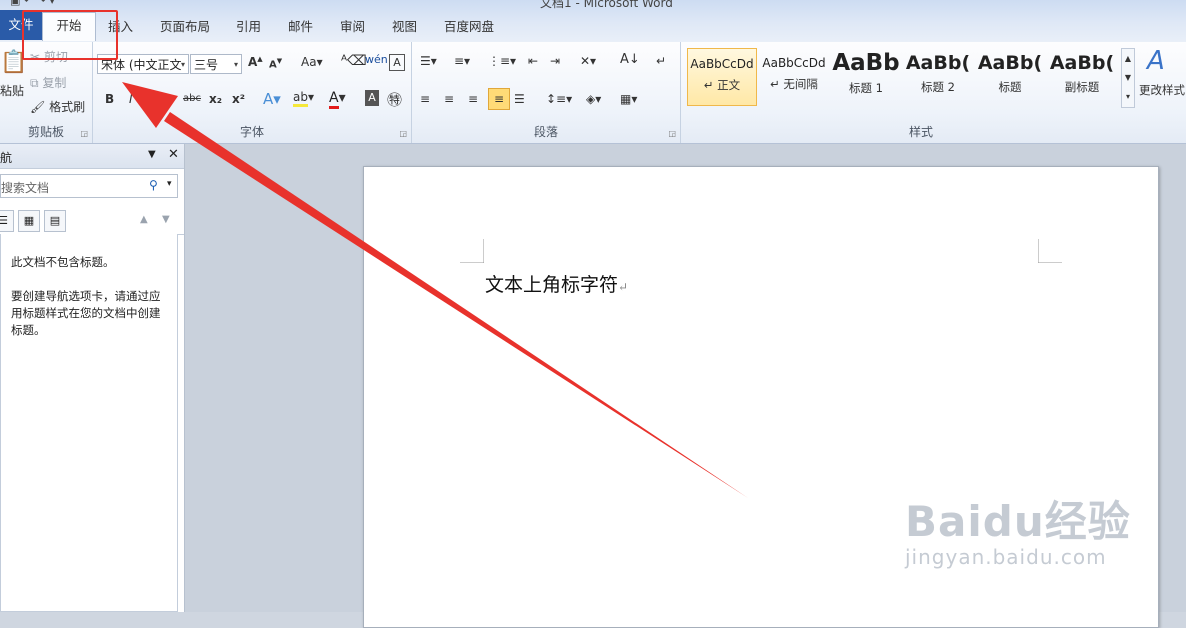  What do you see at coordinates (794, 77) in the screenshot?
I see `style-no-spacing: AaBbCcDd ↵ 无间隔` at bounding box center [794, 77].